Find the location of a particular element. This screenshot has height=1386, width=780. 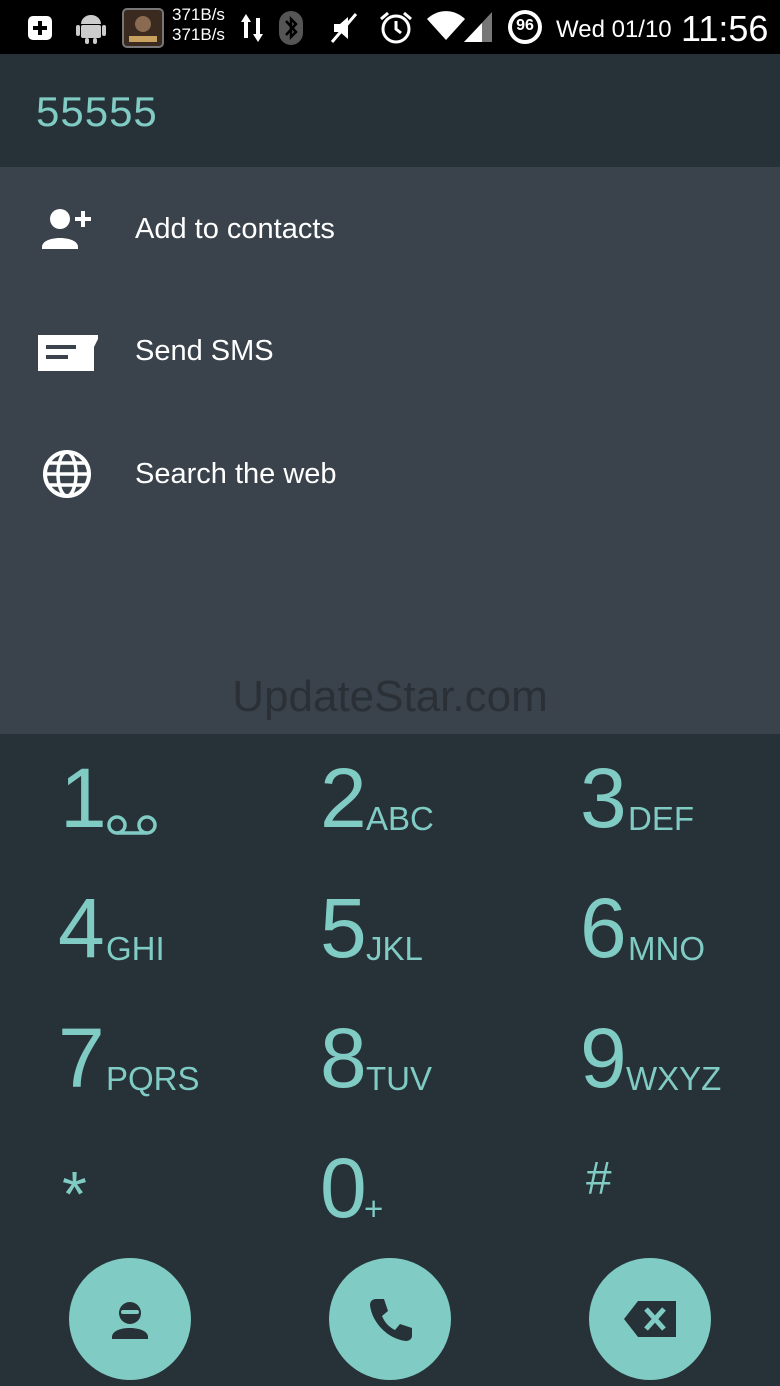

status-bar: 371B/s 371B/s 96 Wed 01/10 11:56 is located at coordinates (390, 27).